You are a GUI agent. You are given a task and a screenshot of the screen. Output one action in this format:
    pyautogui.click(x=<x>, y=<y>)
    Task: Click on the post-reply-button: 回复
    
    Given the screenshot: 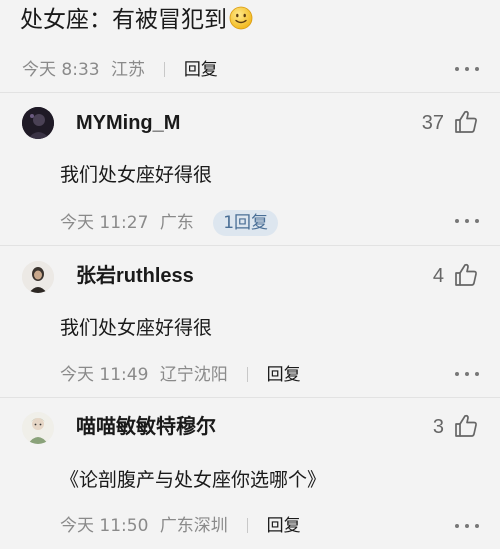 What is the action you would take?
    pyautogui.click(x=201, y=70)
    